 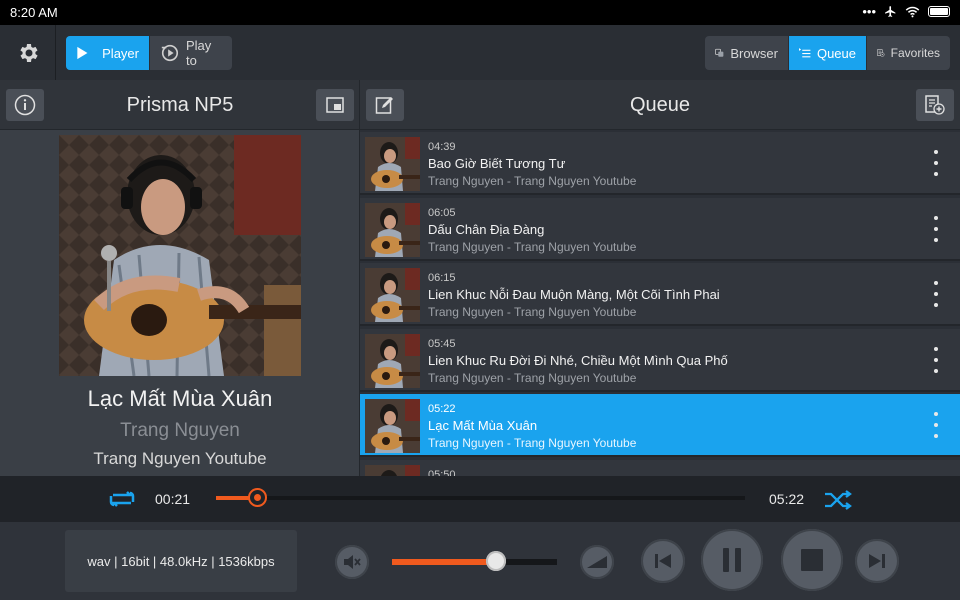 I want to click on album-art, so click(x=180, y=255).